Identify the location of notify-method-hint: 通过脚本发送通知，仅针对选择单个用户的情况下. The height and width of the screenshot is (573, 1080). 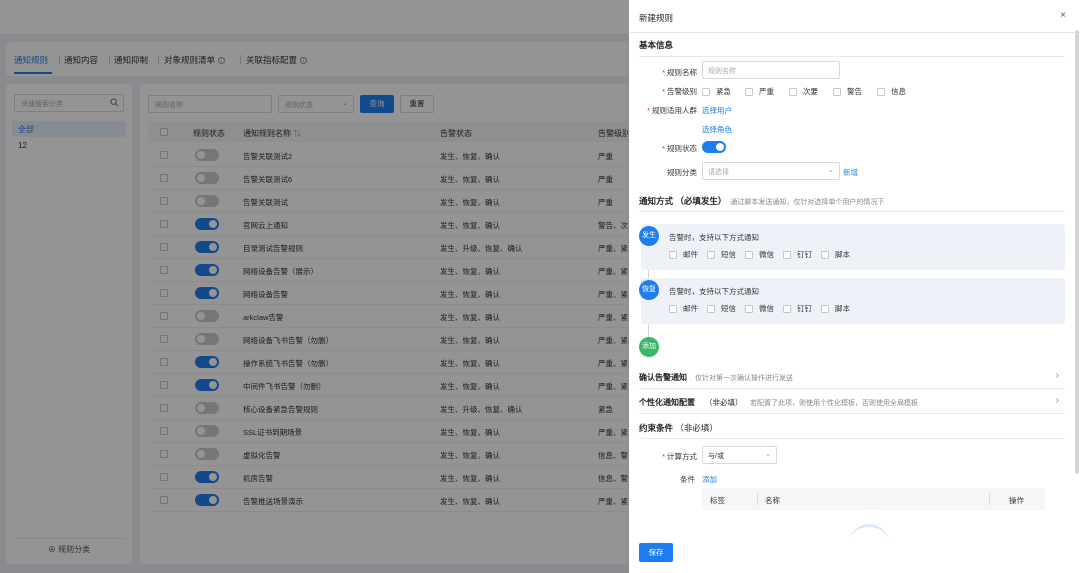
(807, 202).